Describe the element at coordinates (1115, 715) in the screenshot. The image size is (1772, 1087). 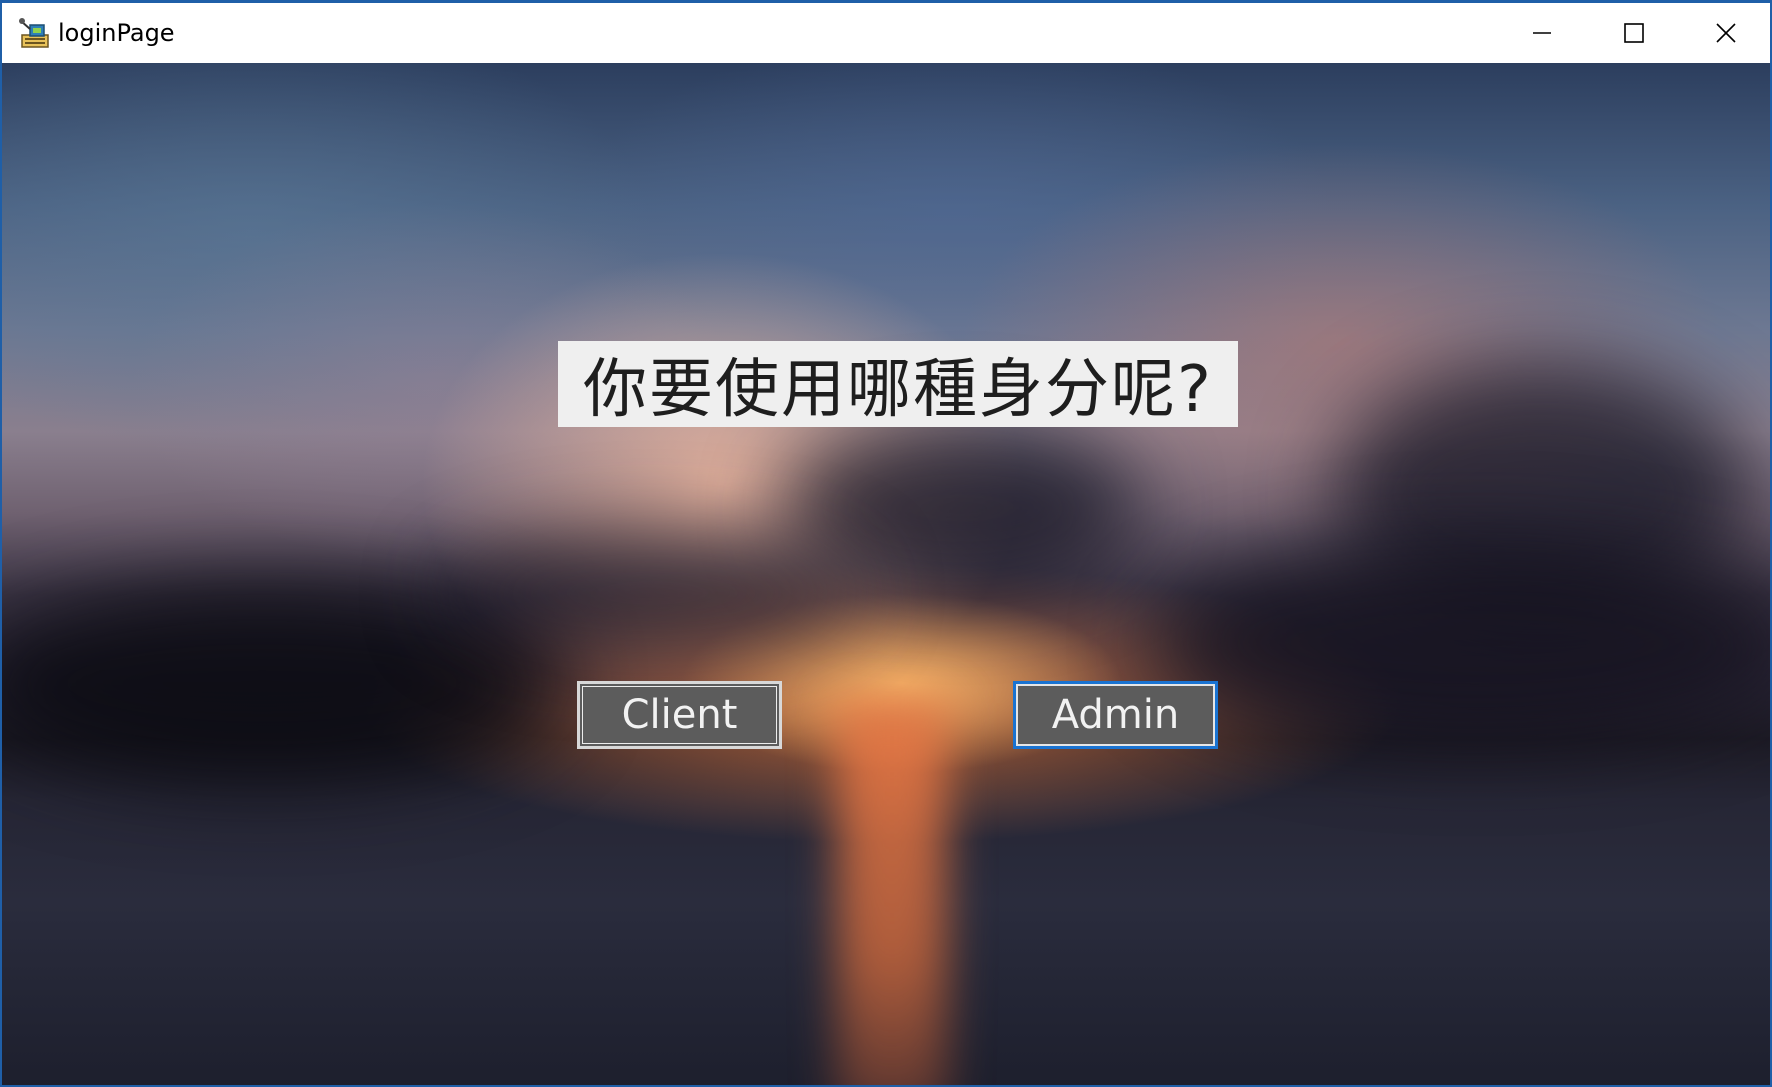
I see `admin-button: Admin` at that location.